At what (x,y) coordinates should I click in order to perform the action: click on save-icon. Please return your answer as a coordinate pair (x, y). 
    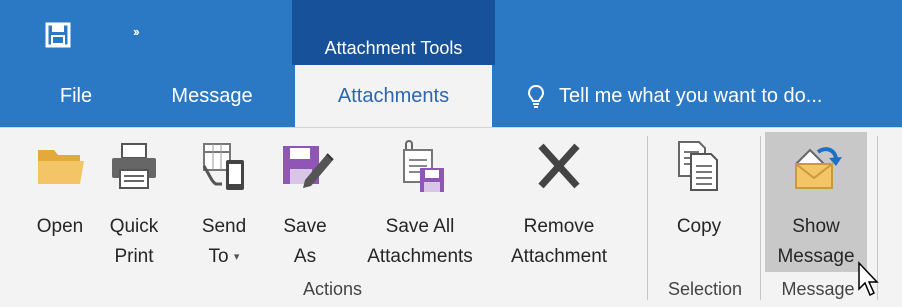
    Looking at the image, I should click on (58, 35).